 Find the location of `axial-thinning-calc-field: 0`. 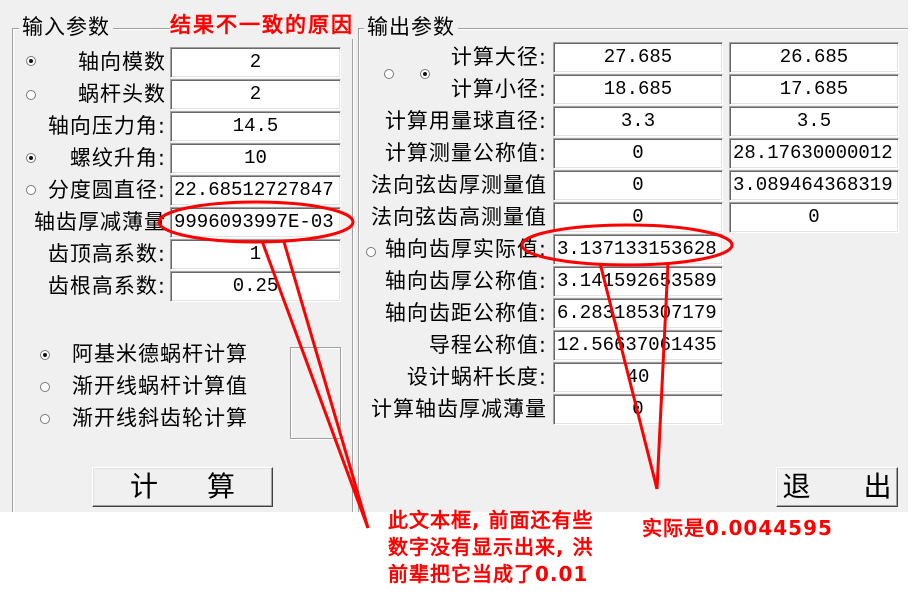

axial-thinning-calc-field: 0 is located at coordinates (638, 409).